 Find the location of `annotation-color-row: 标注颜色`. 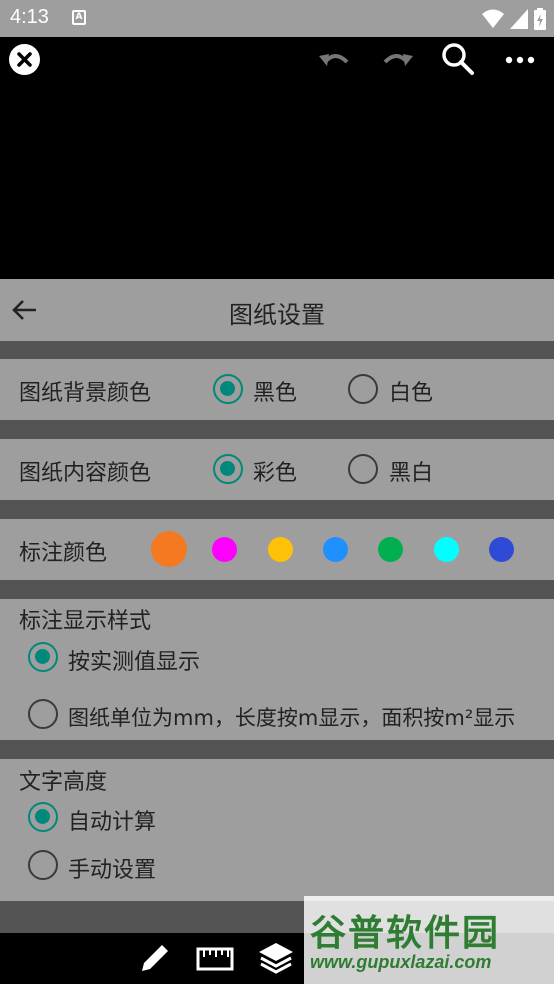

annotation-color-row: 标注颜色 is located at coordinates (277, 549).